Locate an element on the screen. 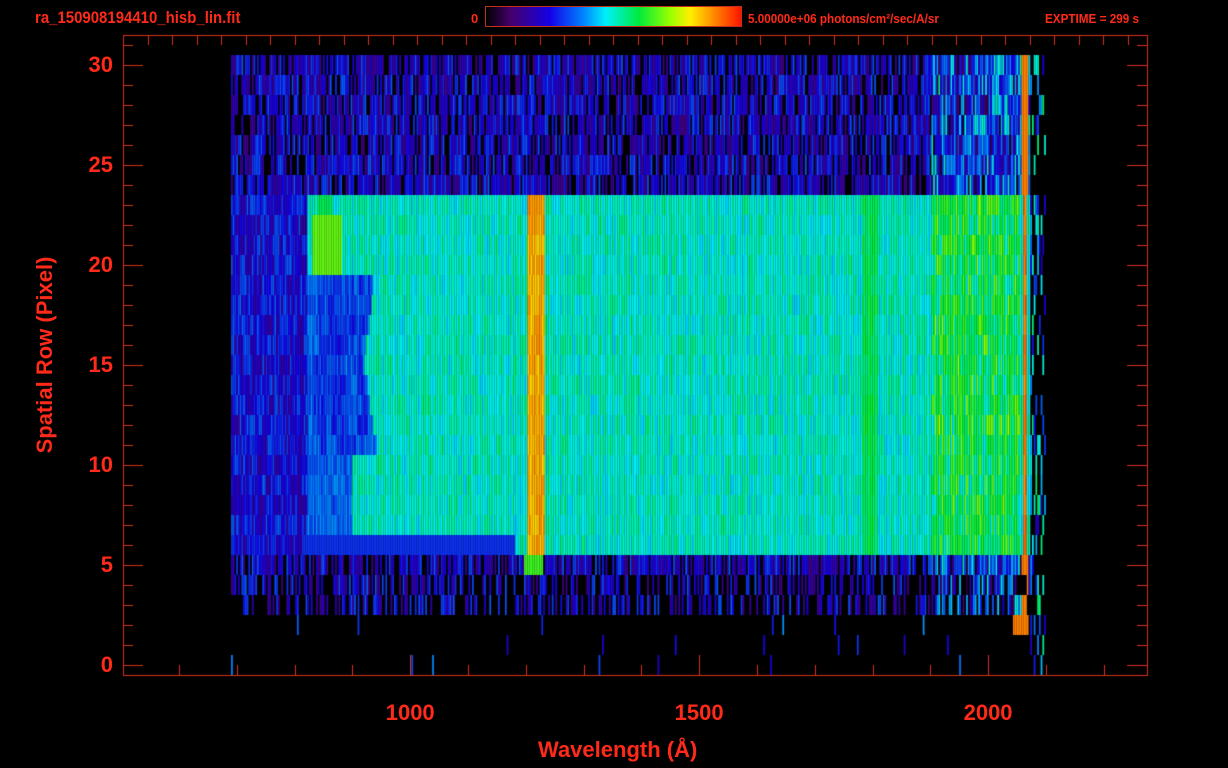 This screenshot has width=1228, height=768. colorbar is located at coordinates (613, 16).